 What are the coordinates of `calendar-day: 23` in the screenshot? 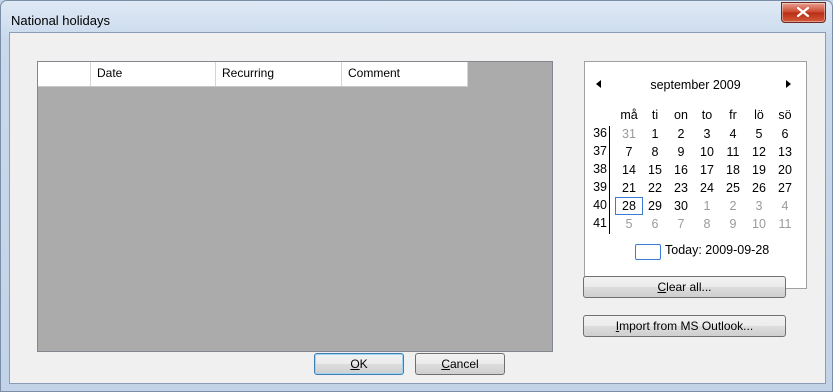 It's located at (681, 188).